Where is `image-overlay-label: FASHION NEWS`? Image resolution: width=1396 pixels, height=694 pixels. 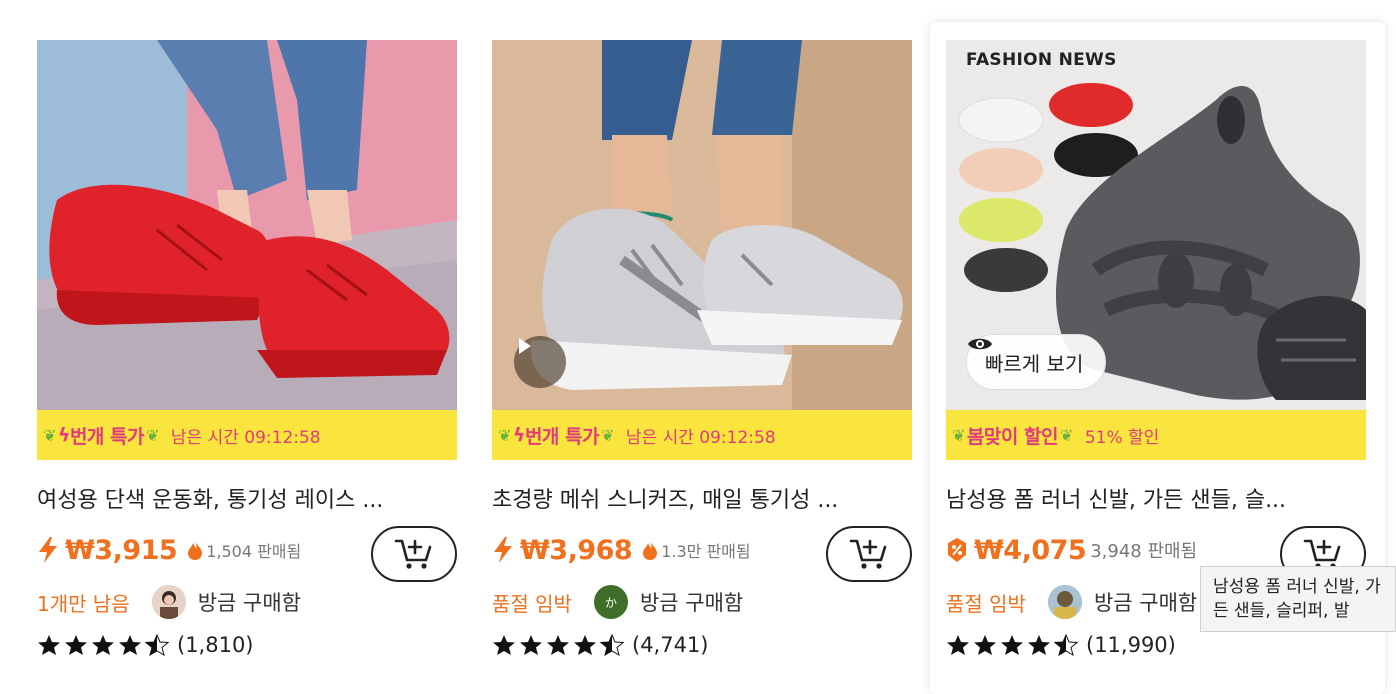
image-overlay-label: FASHION NEWS is located at coordinates (1041, 60).